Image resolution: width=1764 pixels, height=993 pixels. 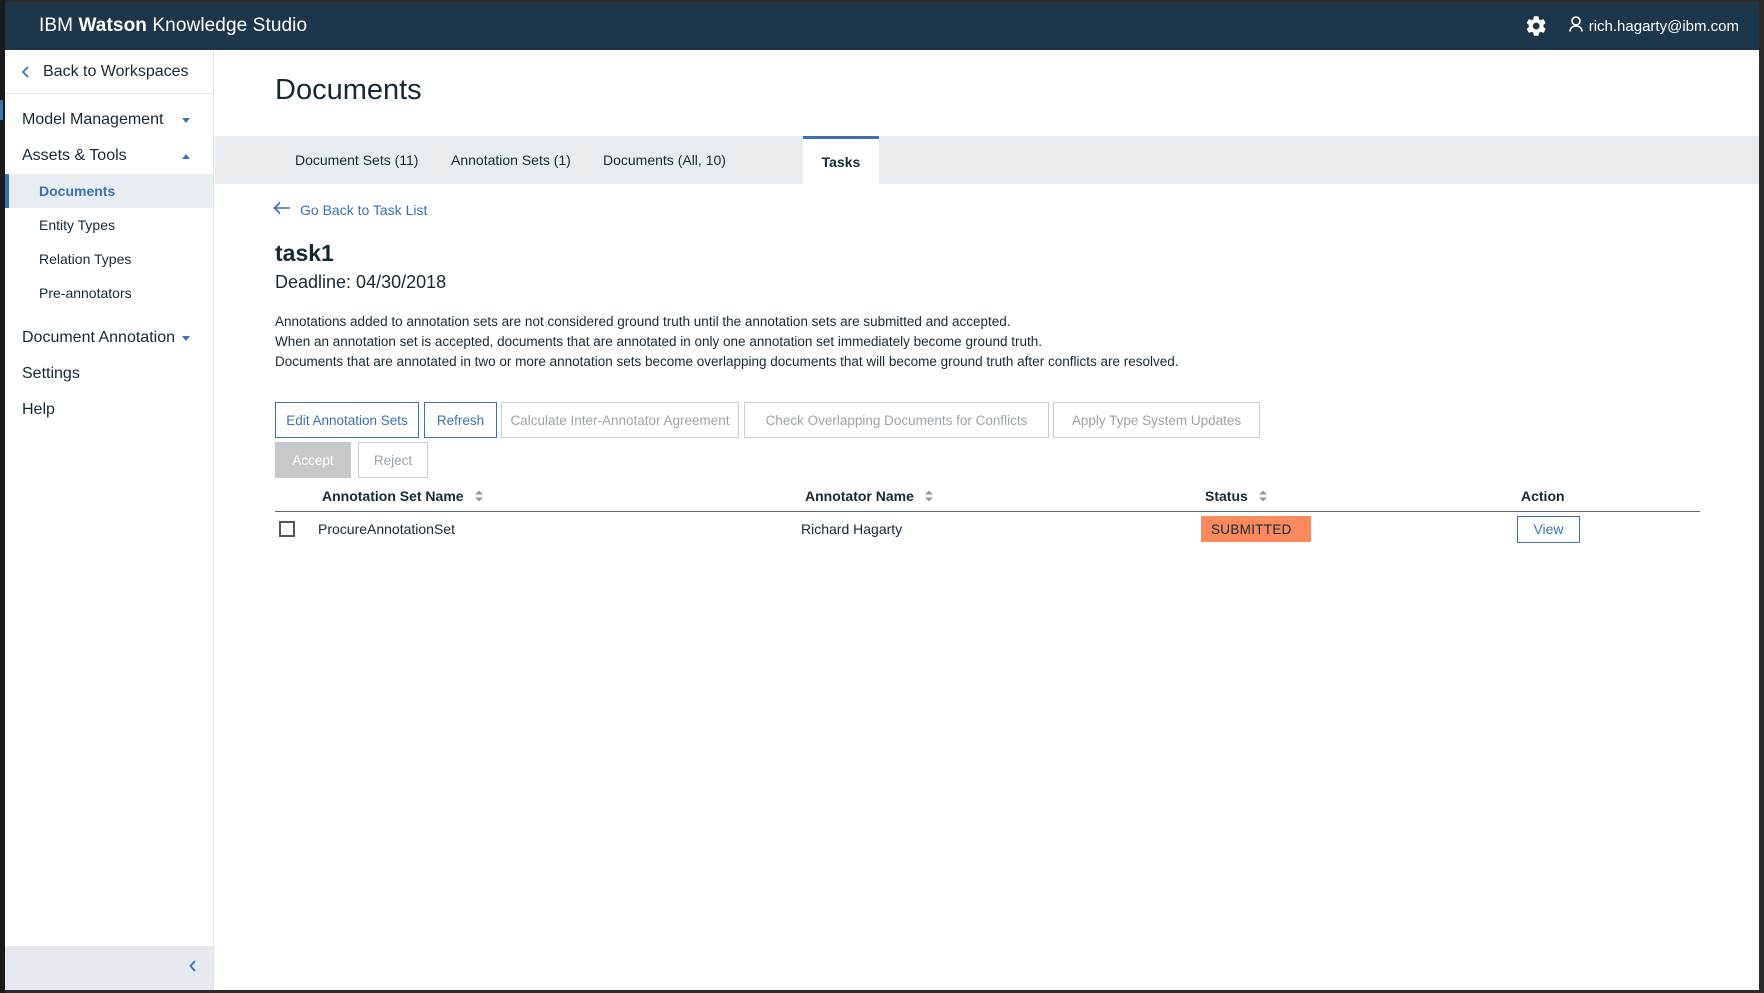 I want to click on tab-annotation-sets: Annotation Sets (1), so click(x=511, y=160).